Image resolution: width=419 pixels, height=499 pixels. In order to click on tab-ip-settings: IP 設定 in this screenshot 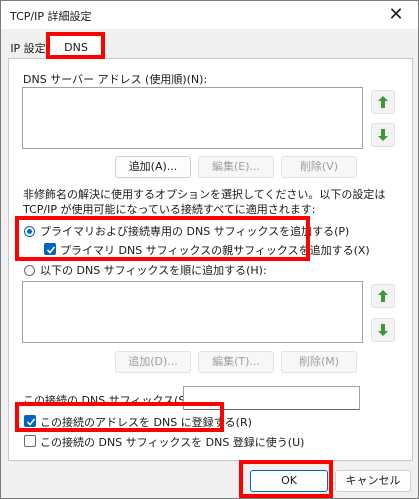, I will do `click(28, 49)`.